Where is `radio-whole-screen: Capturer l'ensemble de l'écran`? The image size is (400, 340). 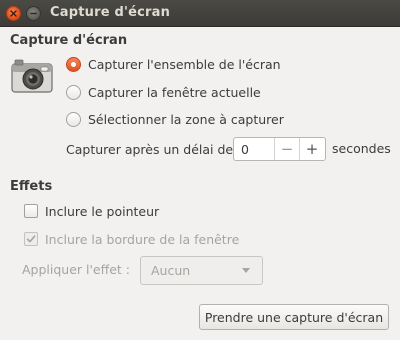 radio-whole-screen: Capturer l'ensemble de l'écran is located at coordinates (173, 64).